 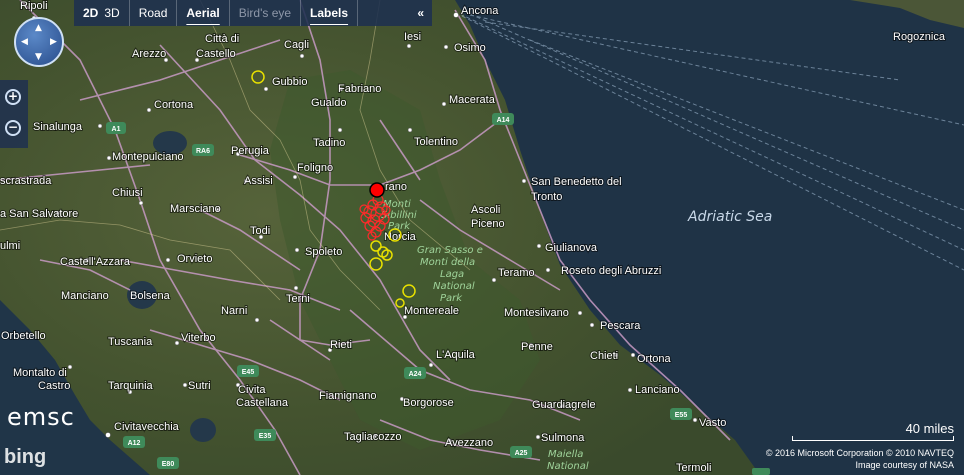 What do you see at coordinates (565, 454) in the screenshot?
I see `park-maiella-1: Maiella` at bounding box center [565, 454].